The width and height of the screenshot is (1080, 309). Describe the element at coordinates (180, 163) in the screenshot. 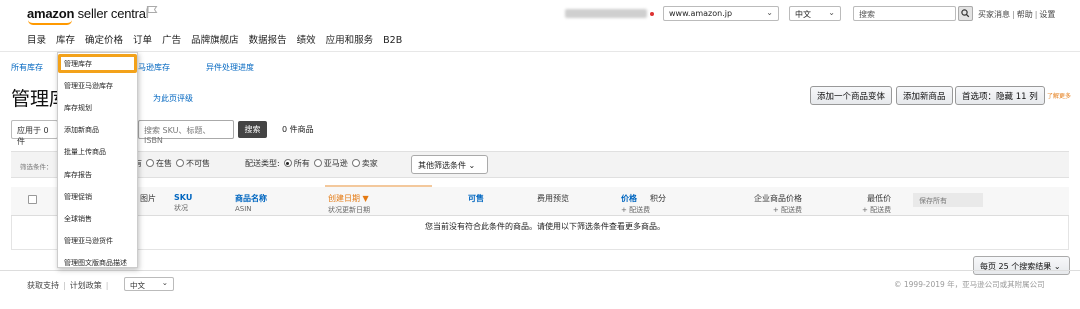

I see `radio-not-sellable` at that location.